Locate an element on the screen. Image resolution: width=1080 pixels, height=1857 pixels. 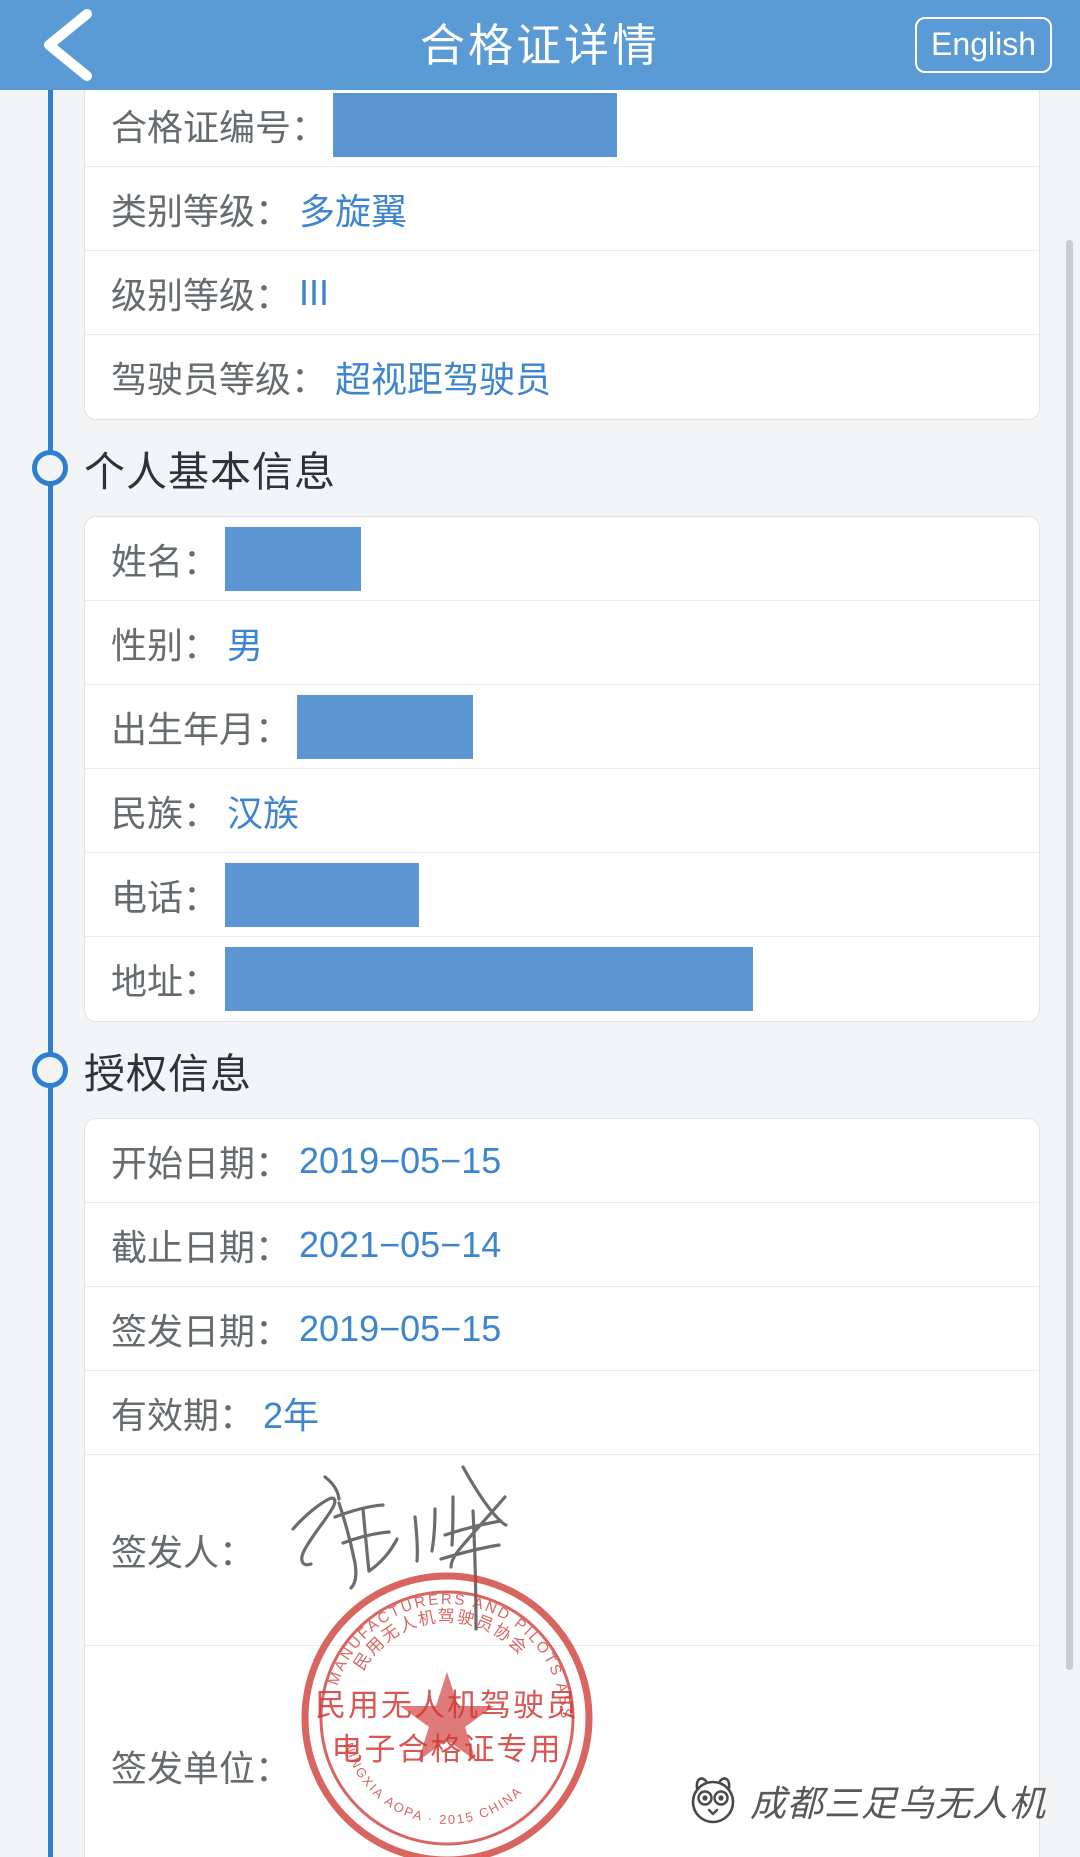
row-label: 有效期： is located at coordinates (183, 1415).